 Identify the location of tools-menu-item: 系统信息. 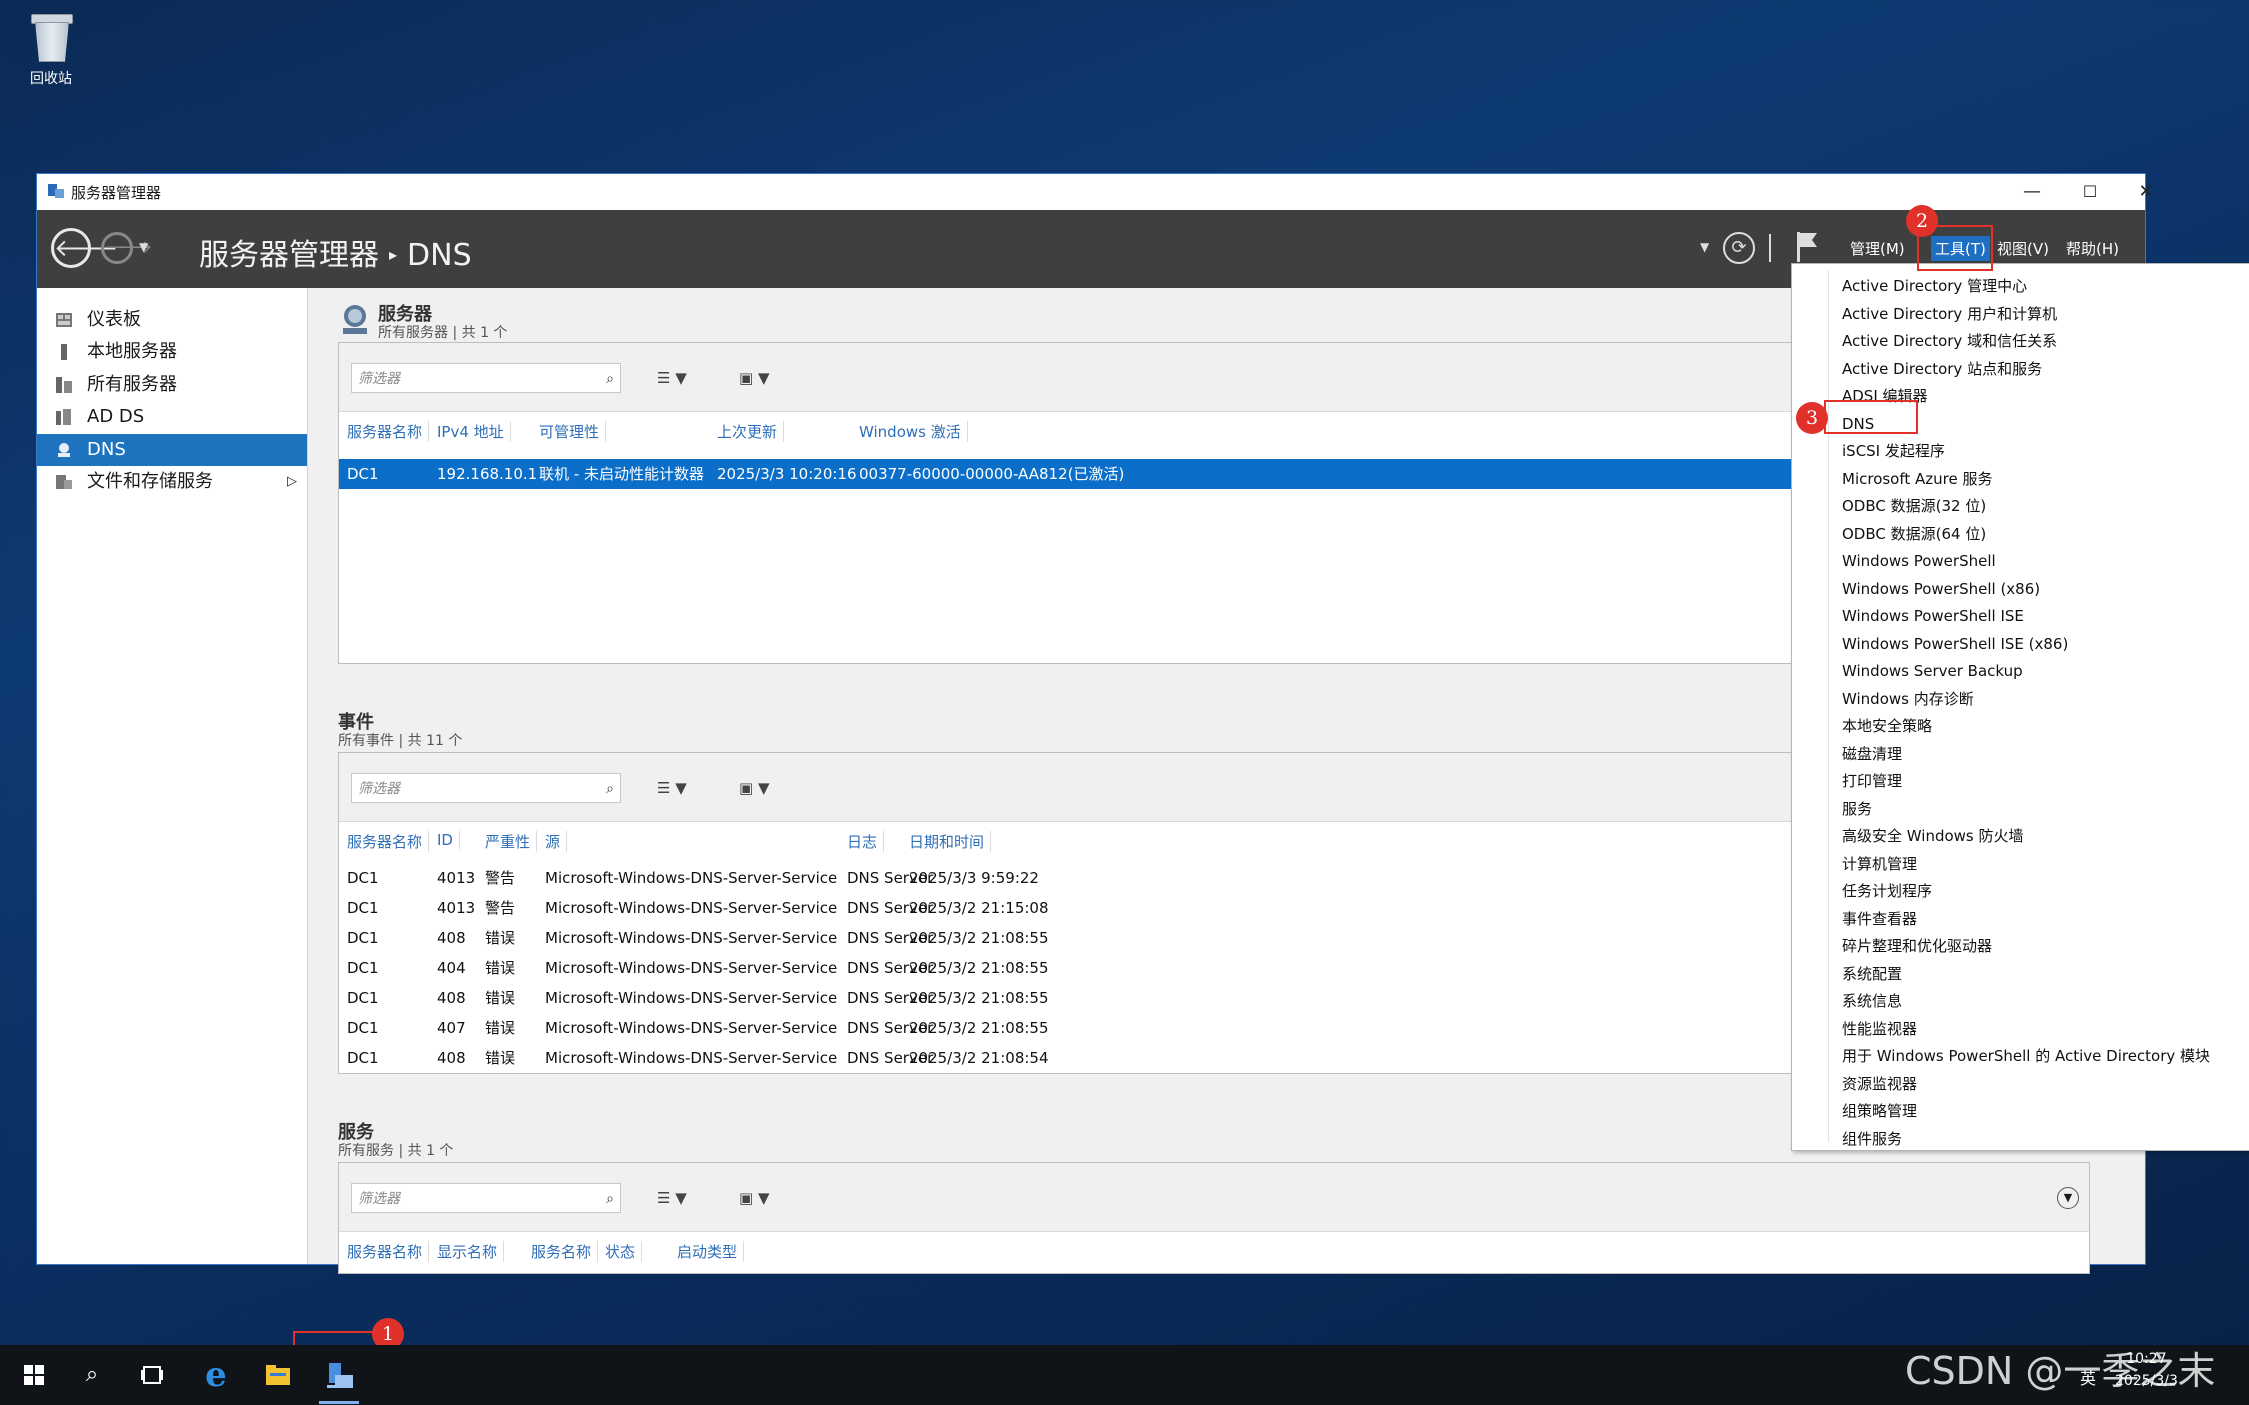
(1872, 1001).